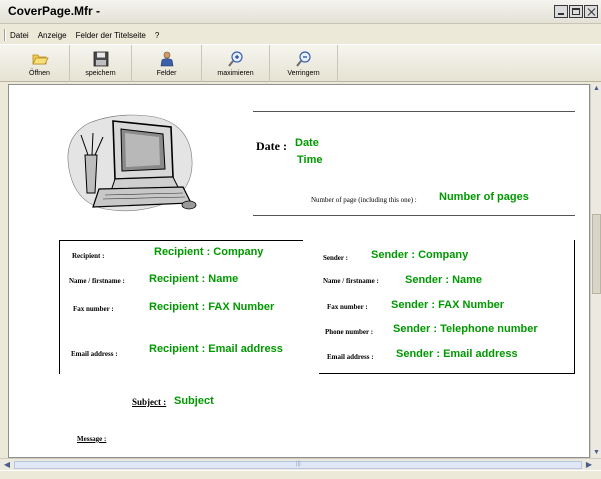 This screenshot has height=479, width=601. Describe the element at coordinates (111, 35) in the screenshot. I see `menu-felder-der-titelseite: Felder der Titelseite` at that location.